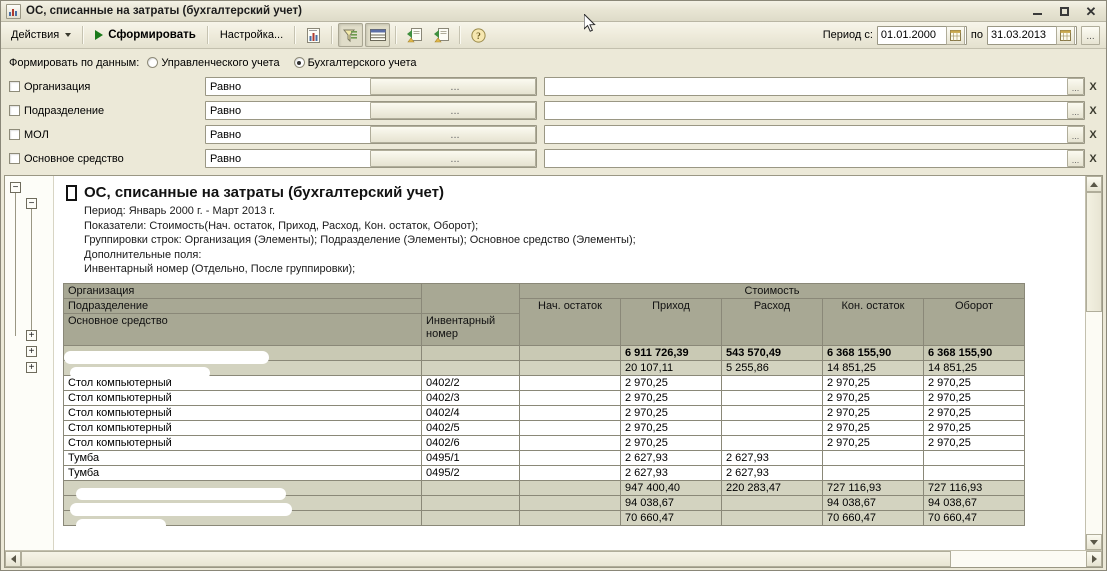  What do you see at coordinates (671, 412) in the screenshot?
I see `cell-income: 2 970,25` at bounding box center [671, 412].